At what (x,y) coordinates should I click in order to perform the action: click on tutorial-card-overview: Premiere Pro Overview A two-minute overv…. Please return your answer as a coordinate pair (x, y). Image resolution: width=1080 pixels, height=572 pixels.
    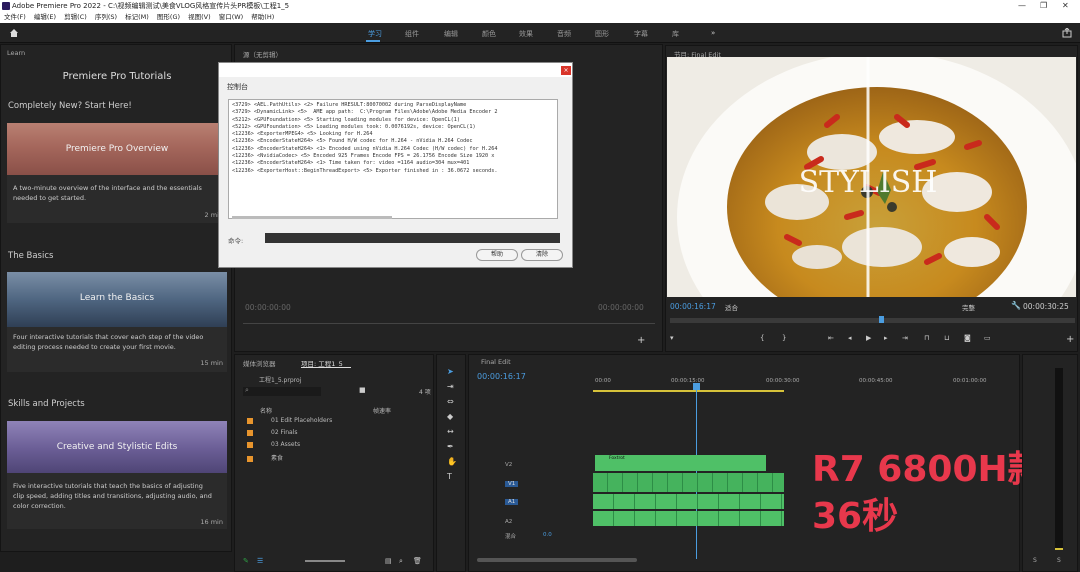
    Looking at the image, I should click on (117, 173).